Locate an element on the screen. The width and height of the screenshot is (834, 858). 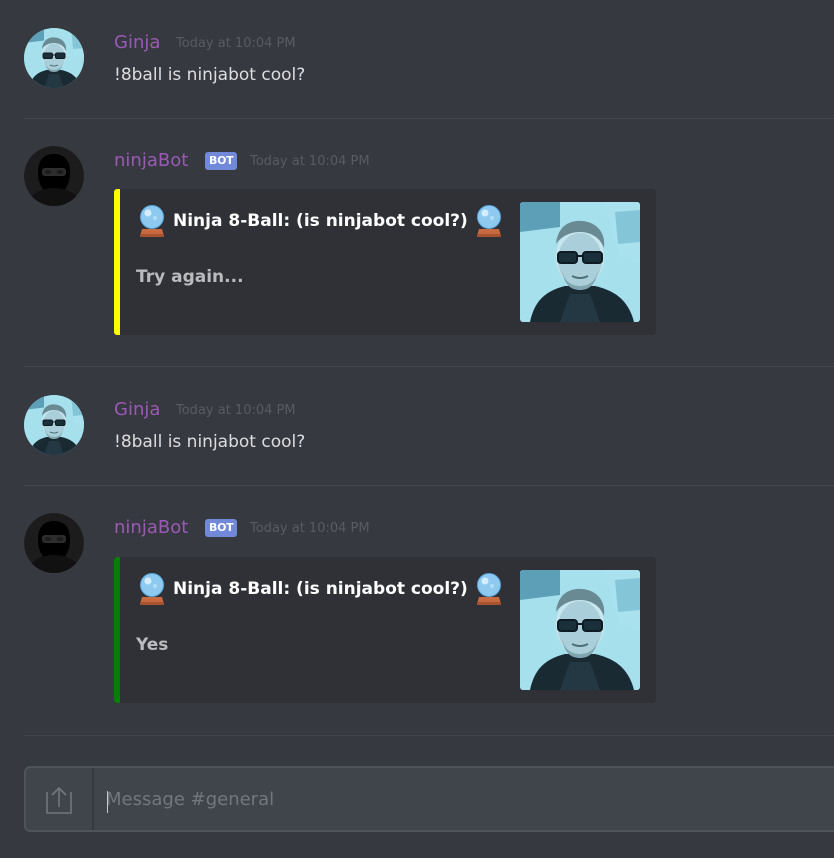
message-embed: Ninja 8-Ball: (is ninjabot cool?) Yes is located at coordinates (385, 630).